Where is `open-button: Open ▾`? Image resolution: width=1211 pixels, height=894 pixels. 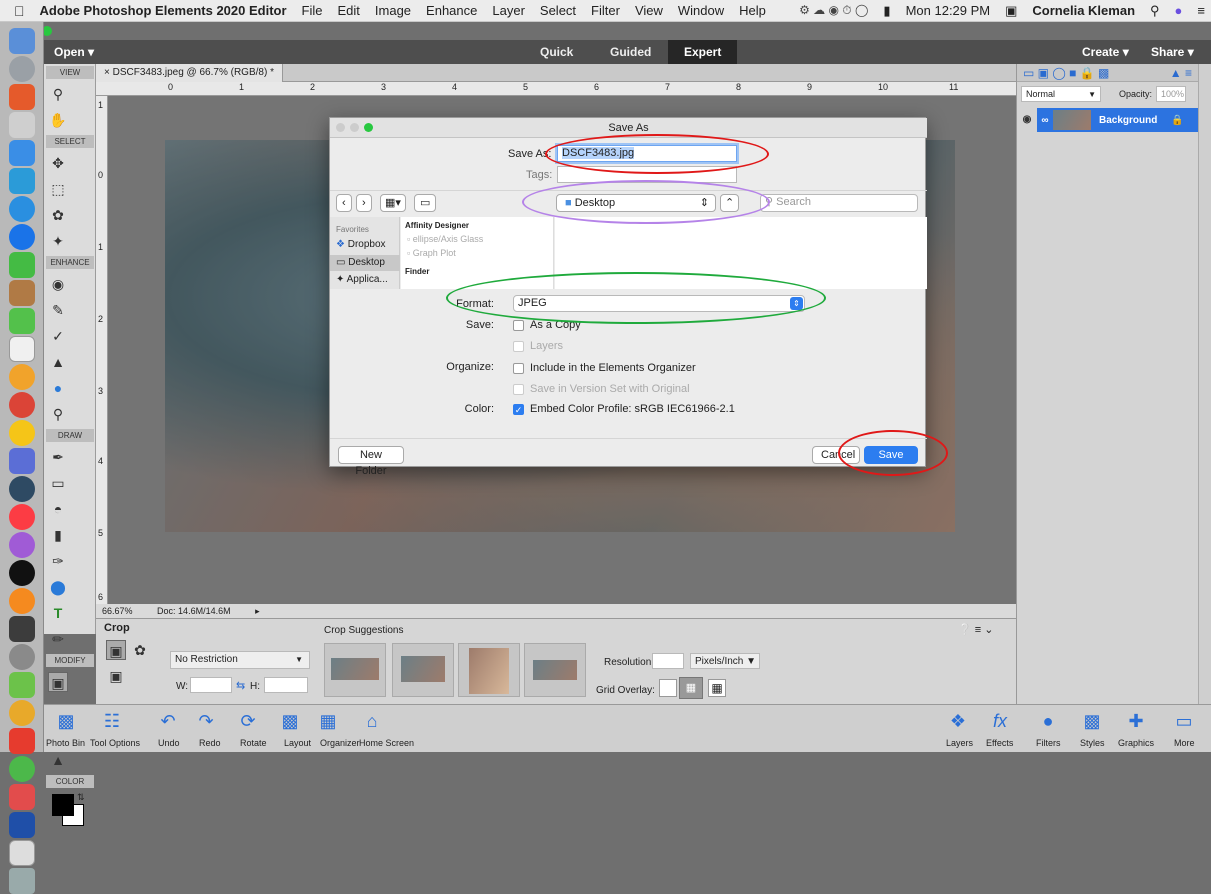 open-button: Open ▾ is located at coordinates (74, 52).